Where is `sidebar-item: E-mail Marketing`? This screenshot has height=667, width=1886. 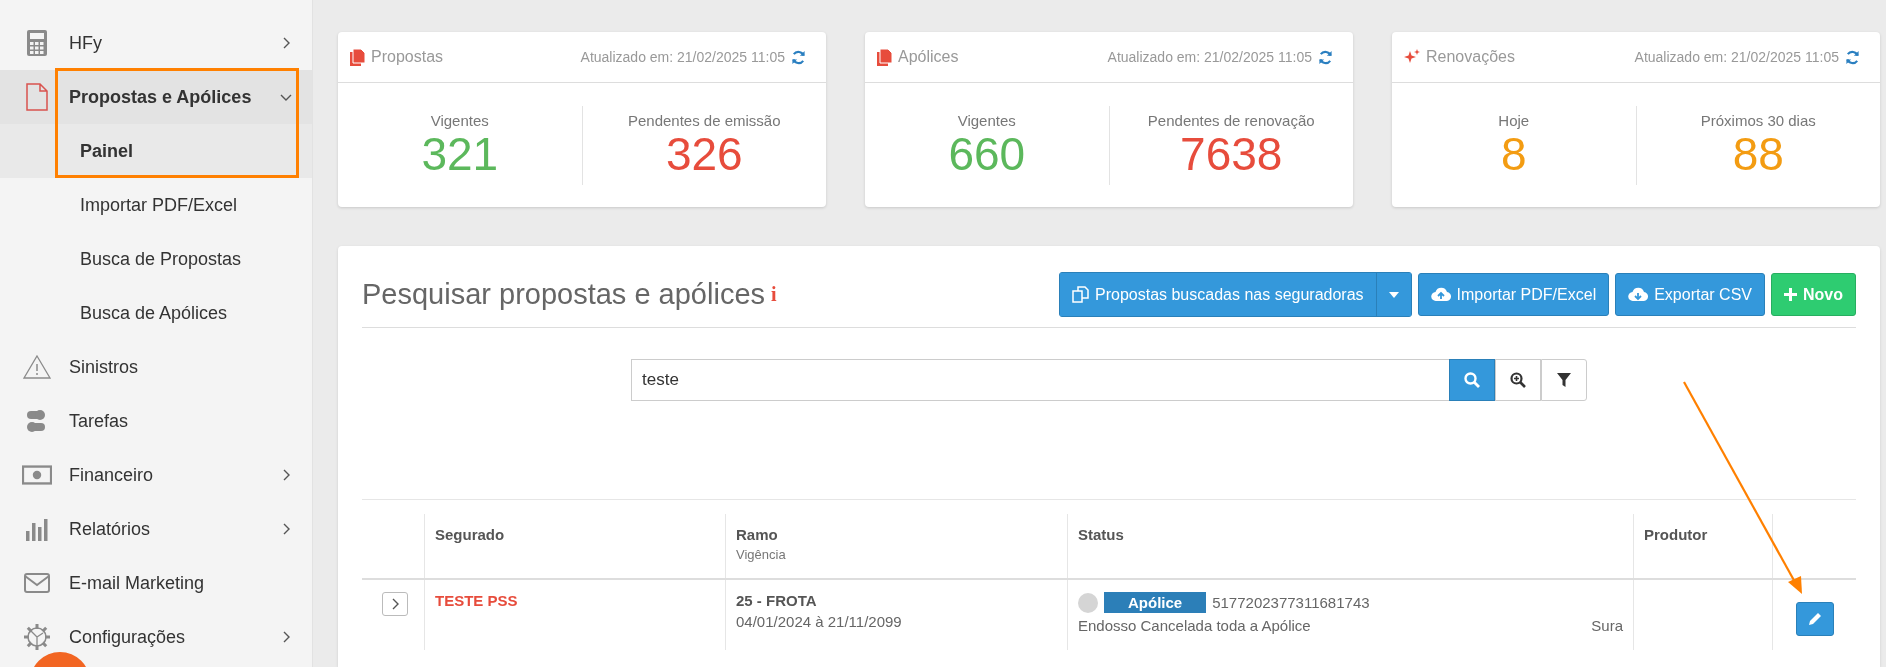 sidebar-item: E-mail Marketing is located at coordinates (156, 583).